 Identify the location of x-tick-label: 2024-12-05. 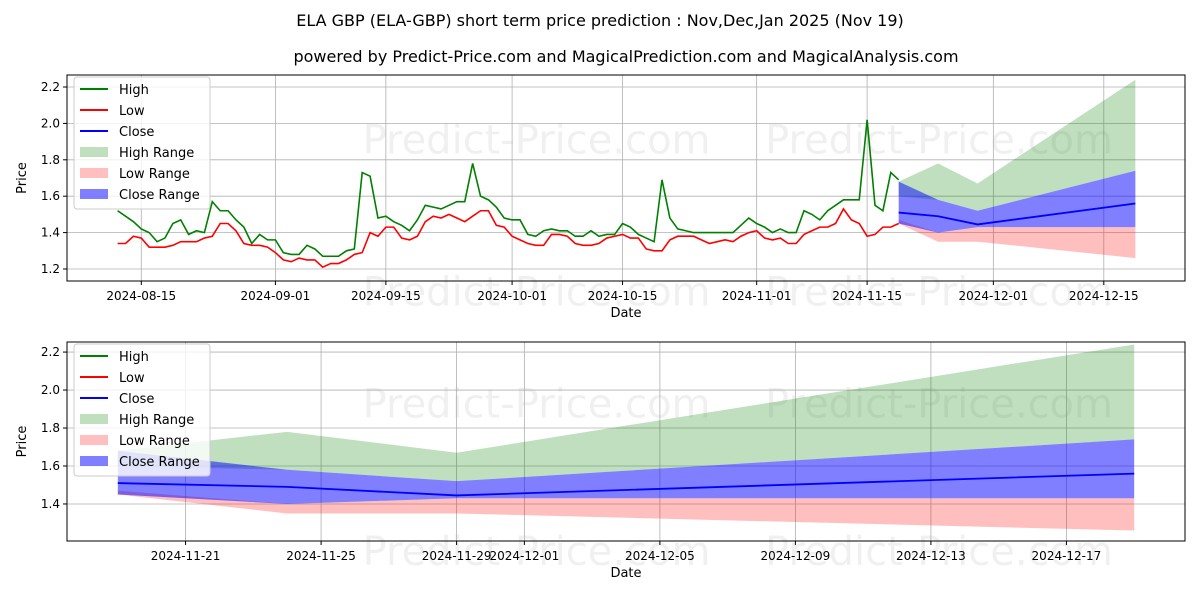
(660, 556).